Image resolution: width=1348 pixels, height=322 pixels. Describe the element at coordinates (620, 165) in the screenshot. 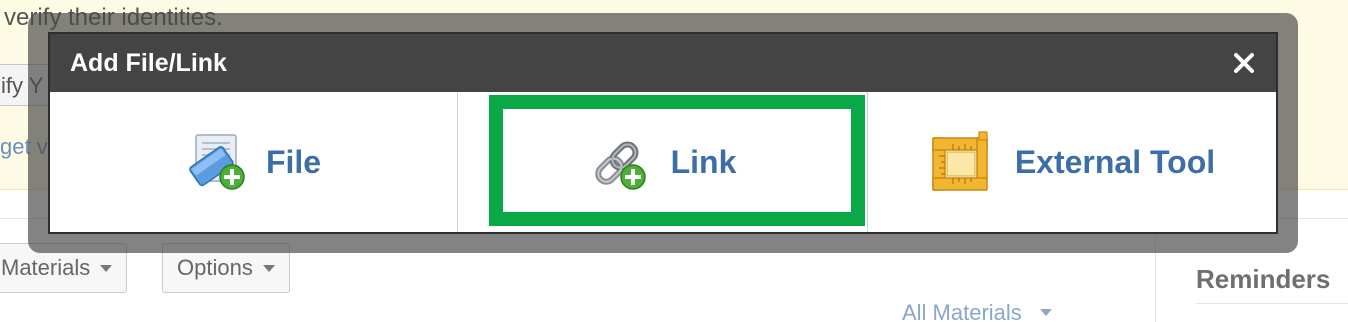

I see `link-add-icon` at that location.